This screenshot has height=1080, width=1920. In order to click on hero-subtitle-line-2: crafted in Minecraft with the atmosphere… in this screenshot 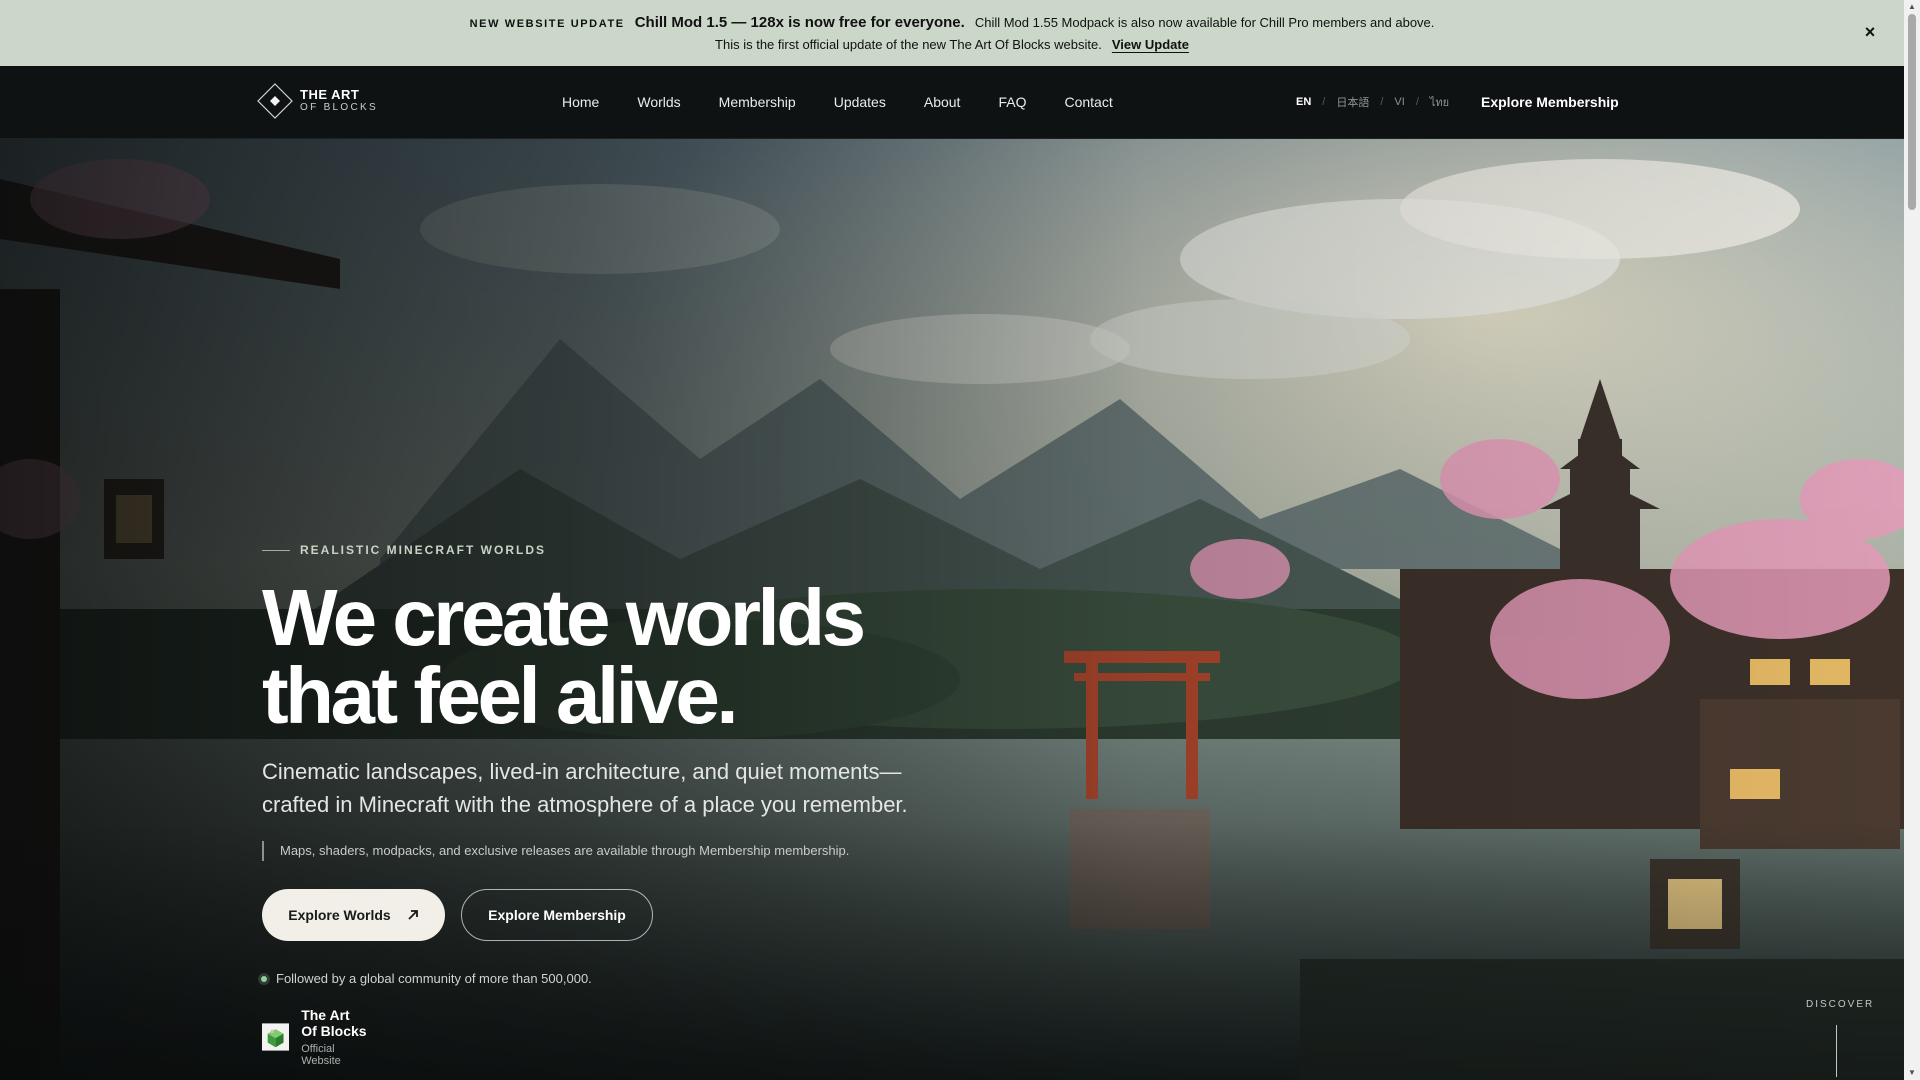, I will do `click(585, 804)`.